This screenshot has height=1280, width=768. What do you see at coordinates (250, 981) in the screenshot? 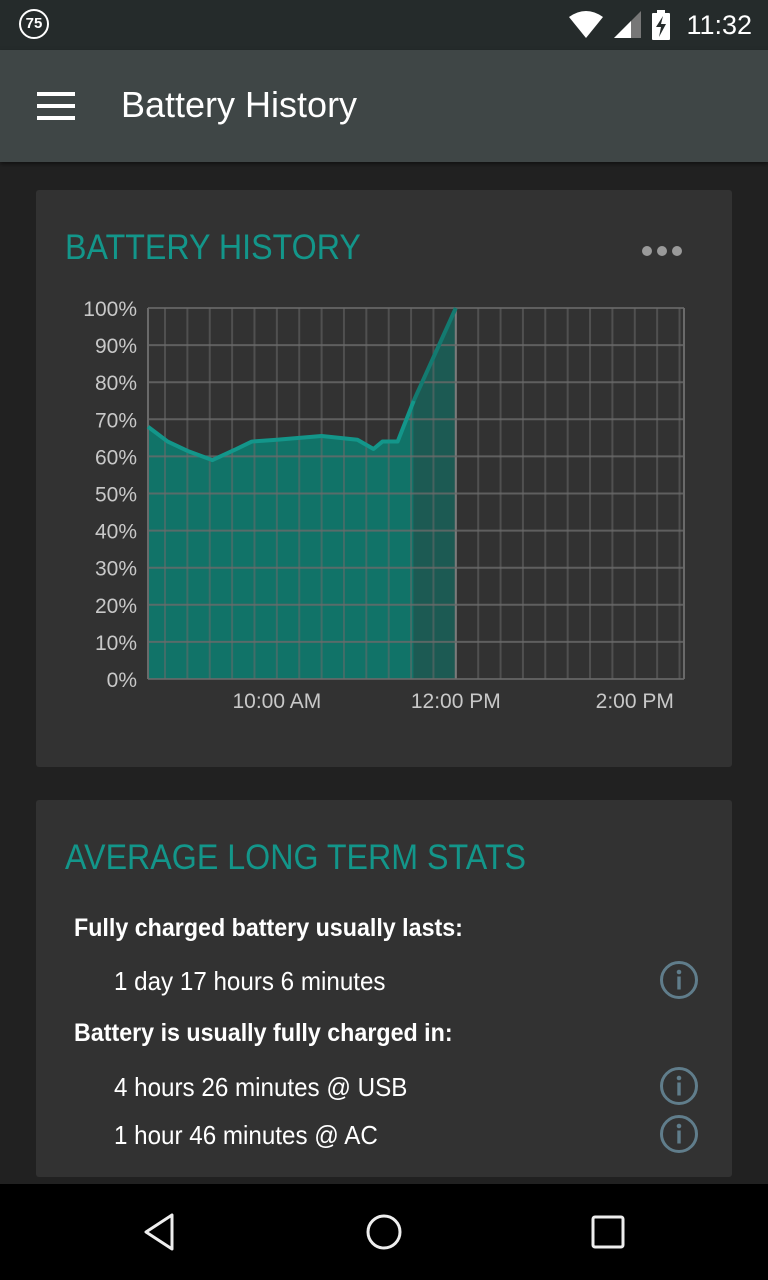
I see `lasts-value: 1 day 17 hours 6 minutes` at bounding box center [250, 981].